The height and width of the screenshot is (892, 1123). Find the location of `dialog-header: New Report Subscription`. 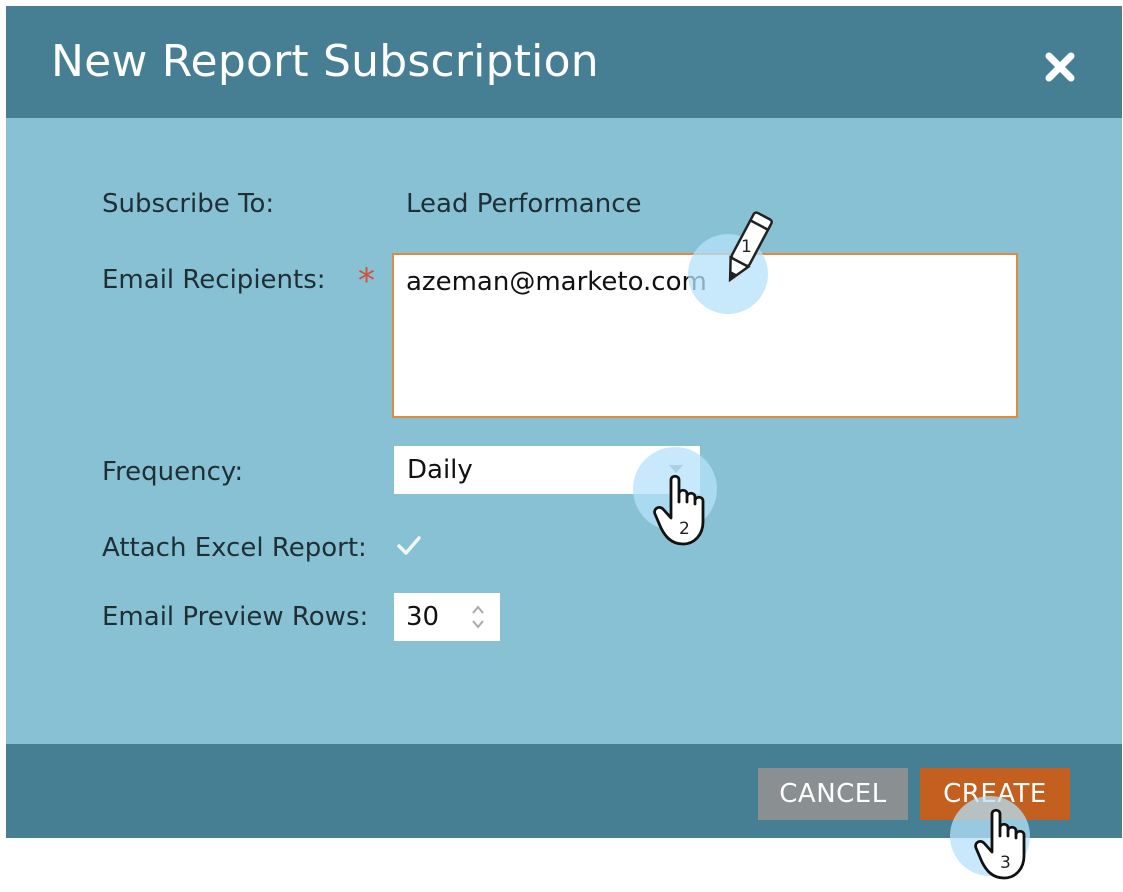

dialog-header: New Report Subscription is located at coordinates (564, 62).